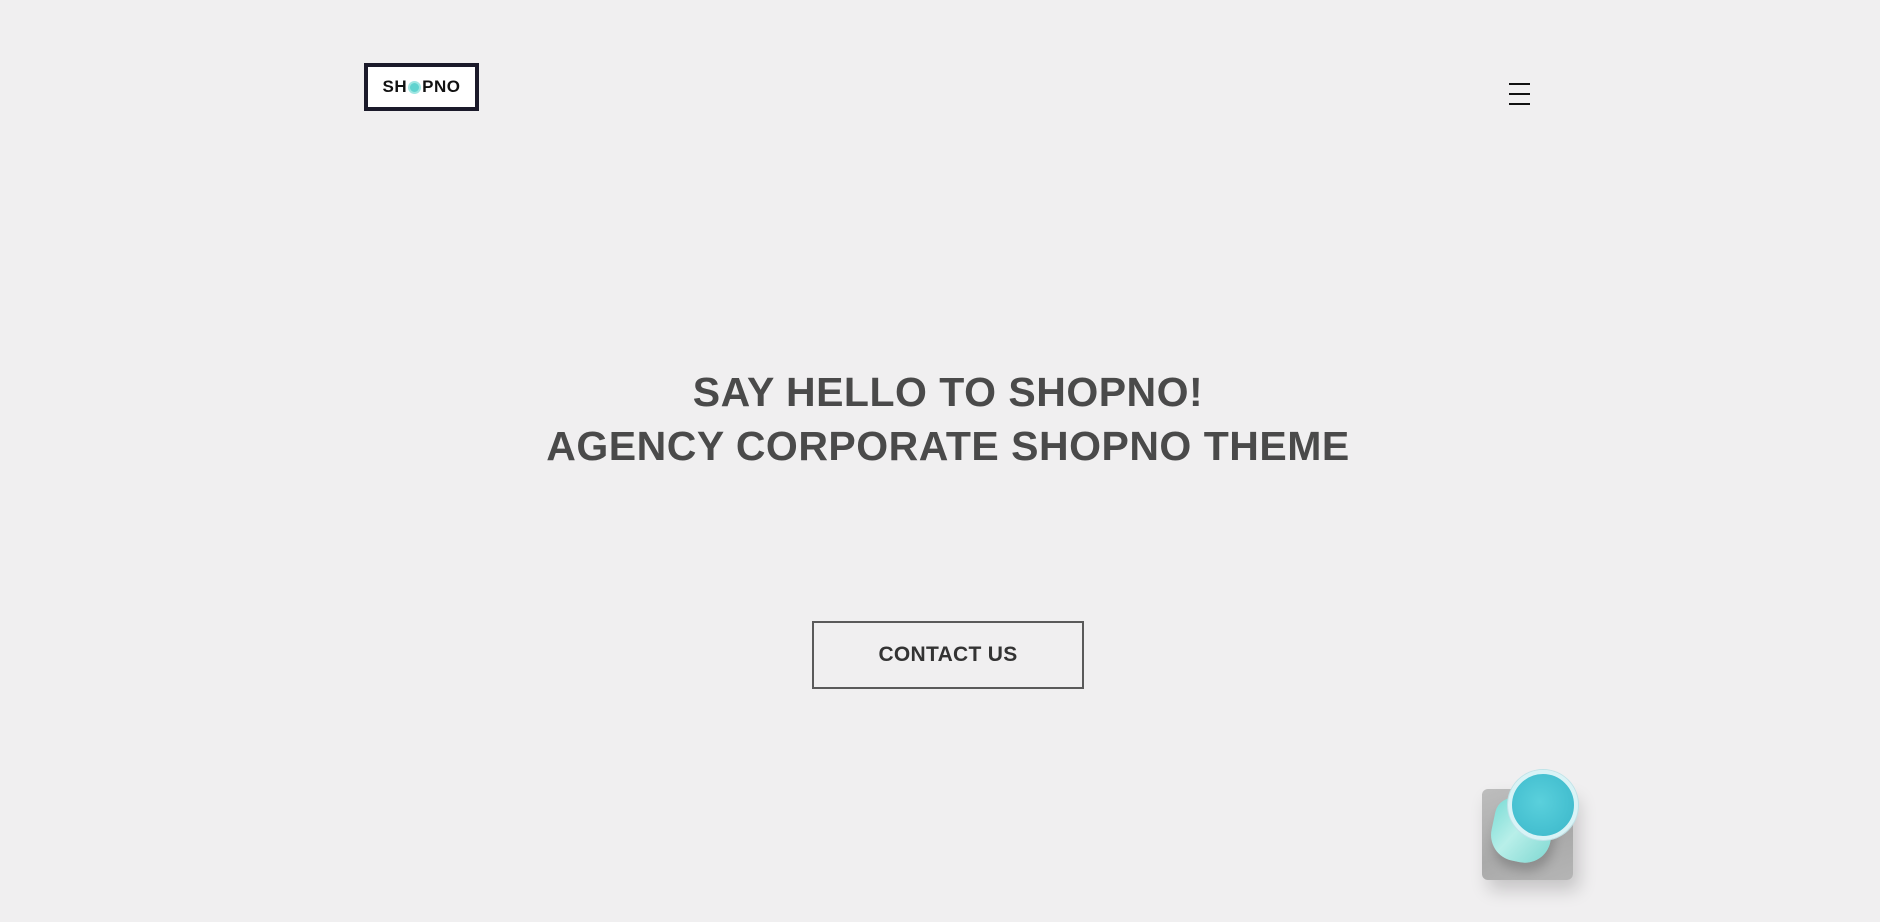  What do you see at coordinates (441, 86) in the screenshot?
I see `logo-text-end: PNO` at bounding box center [441, 86].